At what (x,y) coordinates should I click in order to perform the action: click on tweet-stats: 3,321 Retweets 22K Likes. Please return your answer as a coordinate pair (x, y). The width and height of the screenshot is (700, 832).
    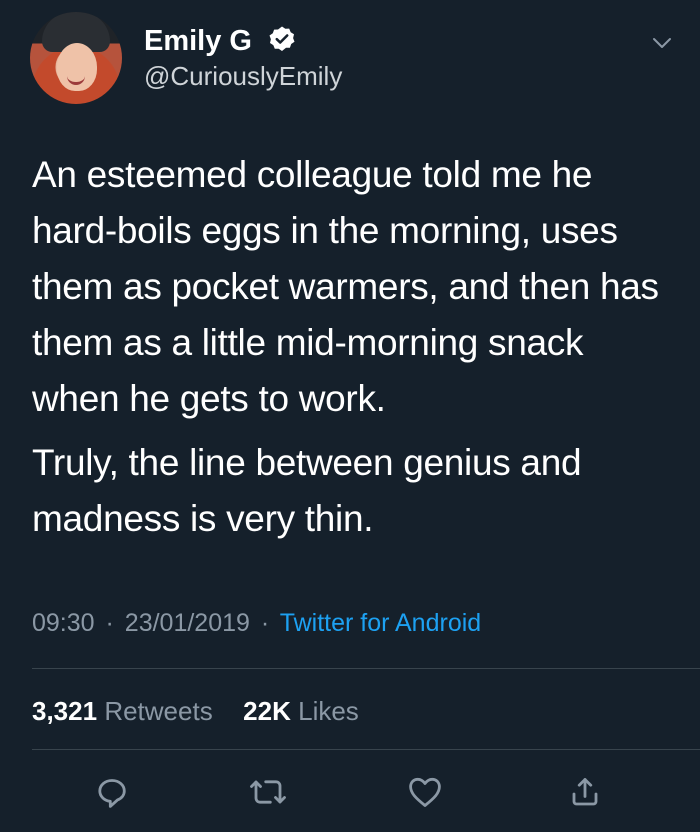
    Looking at the image, I should click on (195, 711).